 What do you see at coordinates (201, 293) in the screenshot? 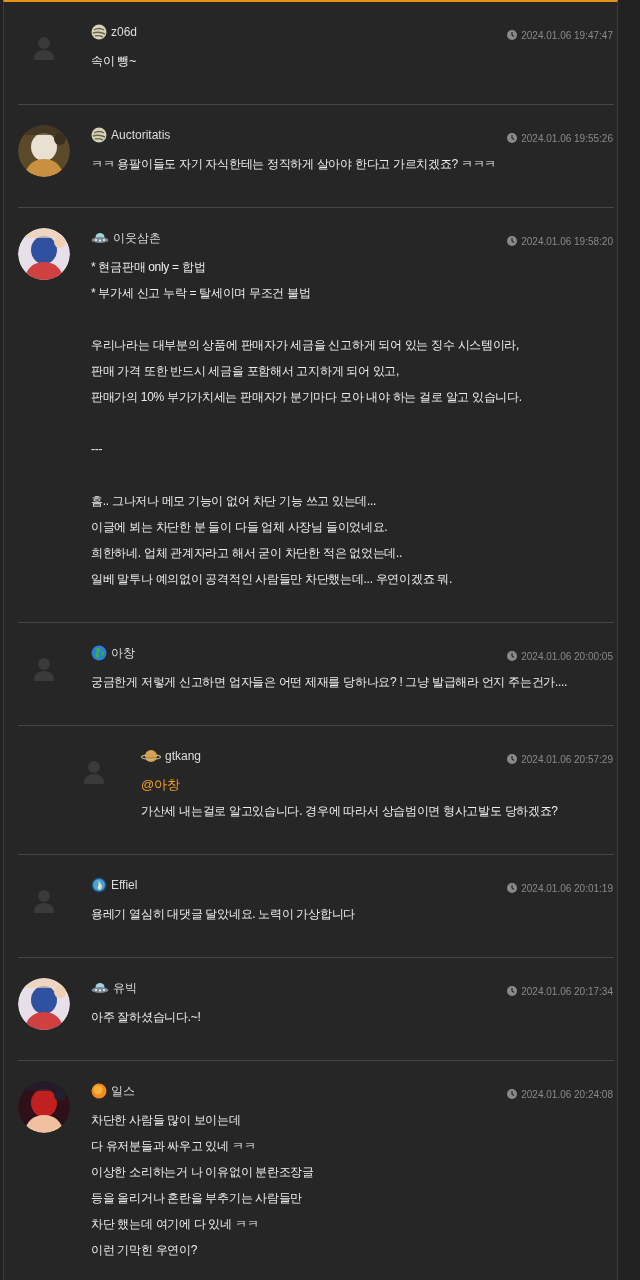
I see `comment-text: * 부가세 신고 누락 = 탈세이며 무조건 불법` at bounding box center [201, 293].